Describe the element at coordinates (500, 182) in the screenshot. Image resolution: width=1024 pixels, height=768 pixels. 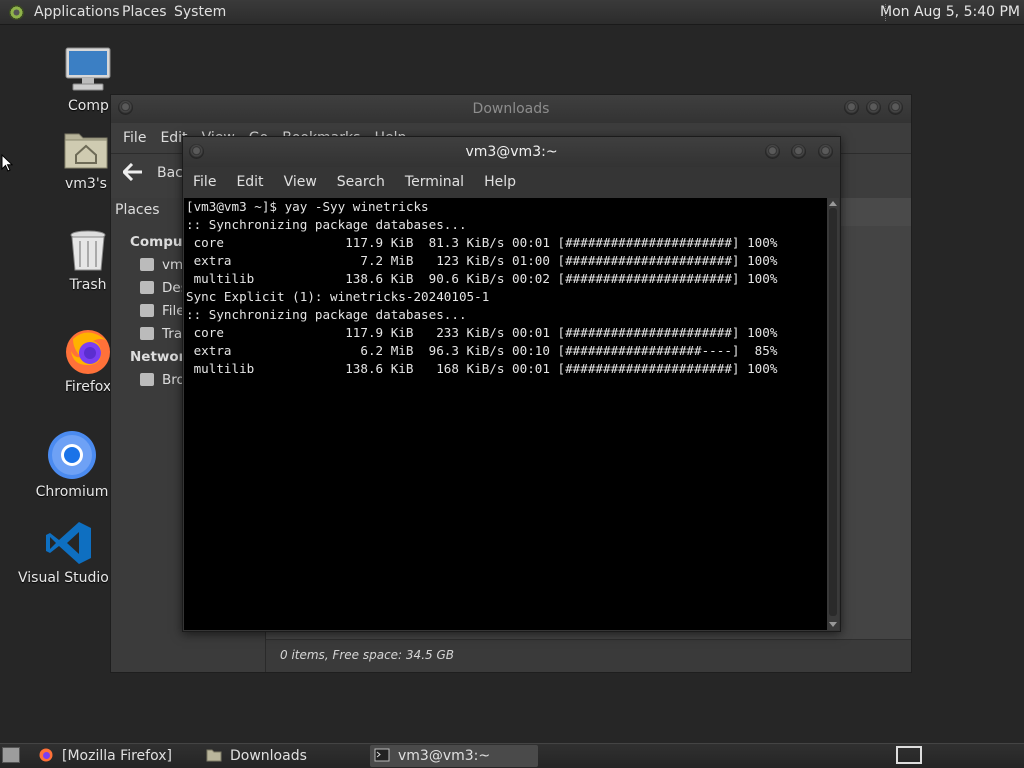
I see `menu-help: Help` at that location.